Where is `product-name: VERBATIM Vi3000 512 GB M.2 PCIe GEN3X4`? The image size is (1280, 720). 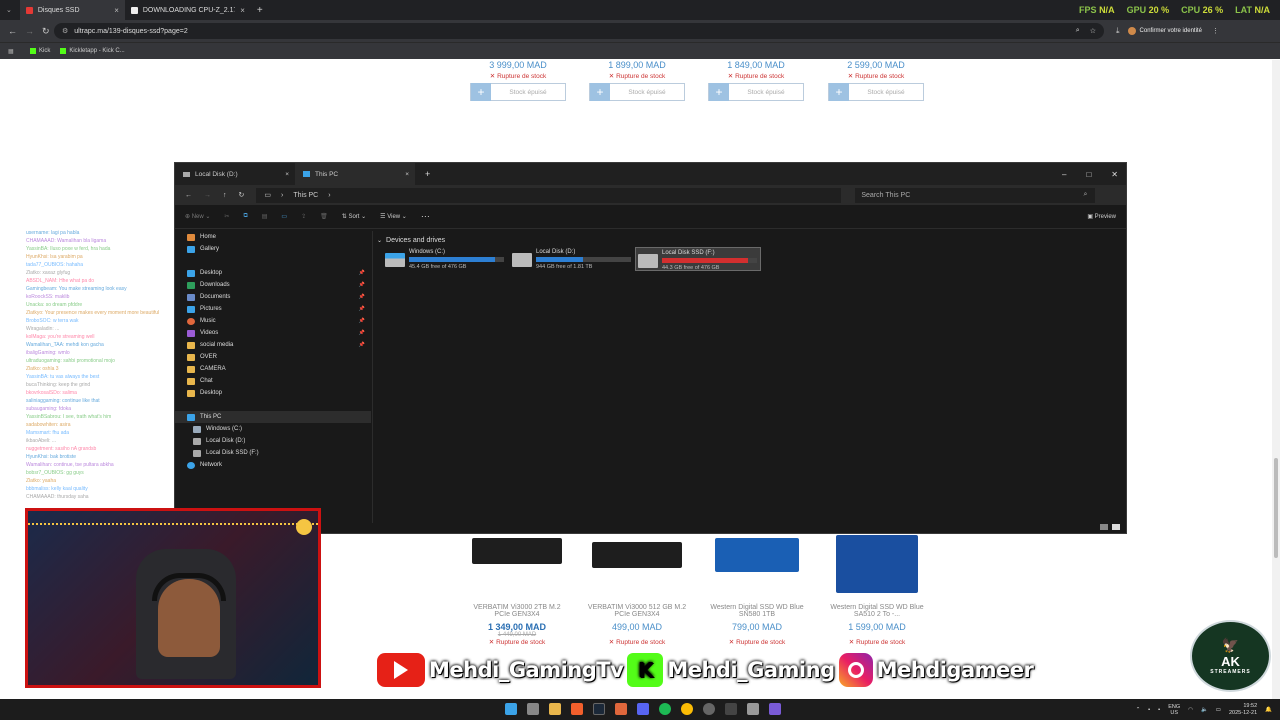
product-name: VERBATIM Vi3000 512 GB M.2 PCIe GEN3X4 is located at coordinates (637, 611).